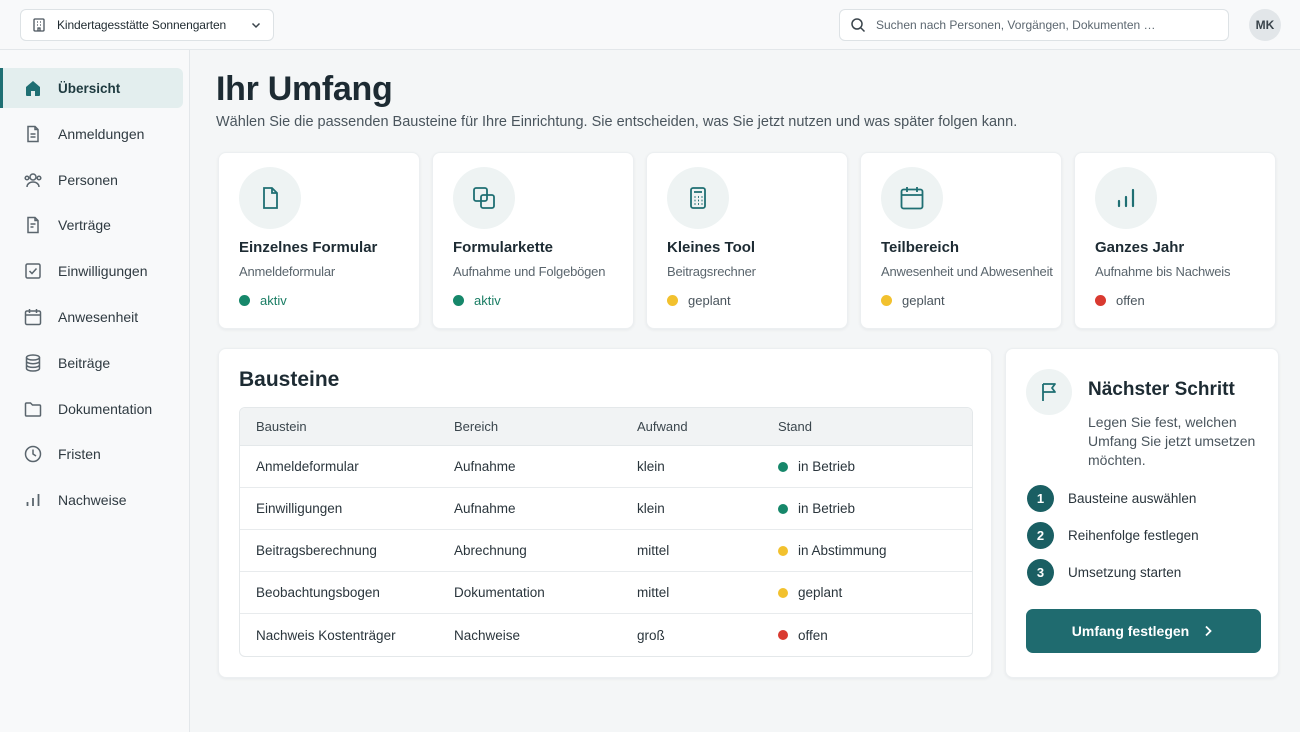  What do you see at coordinates (33, 180) in the screenshot?
I see `users-icon` at bounding box center [33, 180].